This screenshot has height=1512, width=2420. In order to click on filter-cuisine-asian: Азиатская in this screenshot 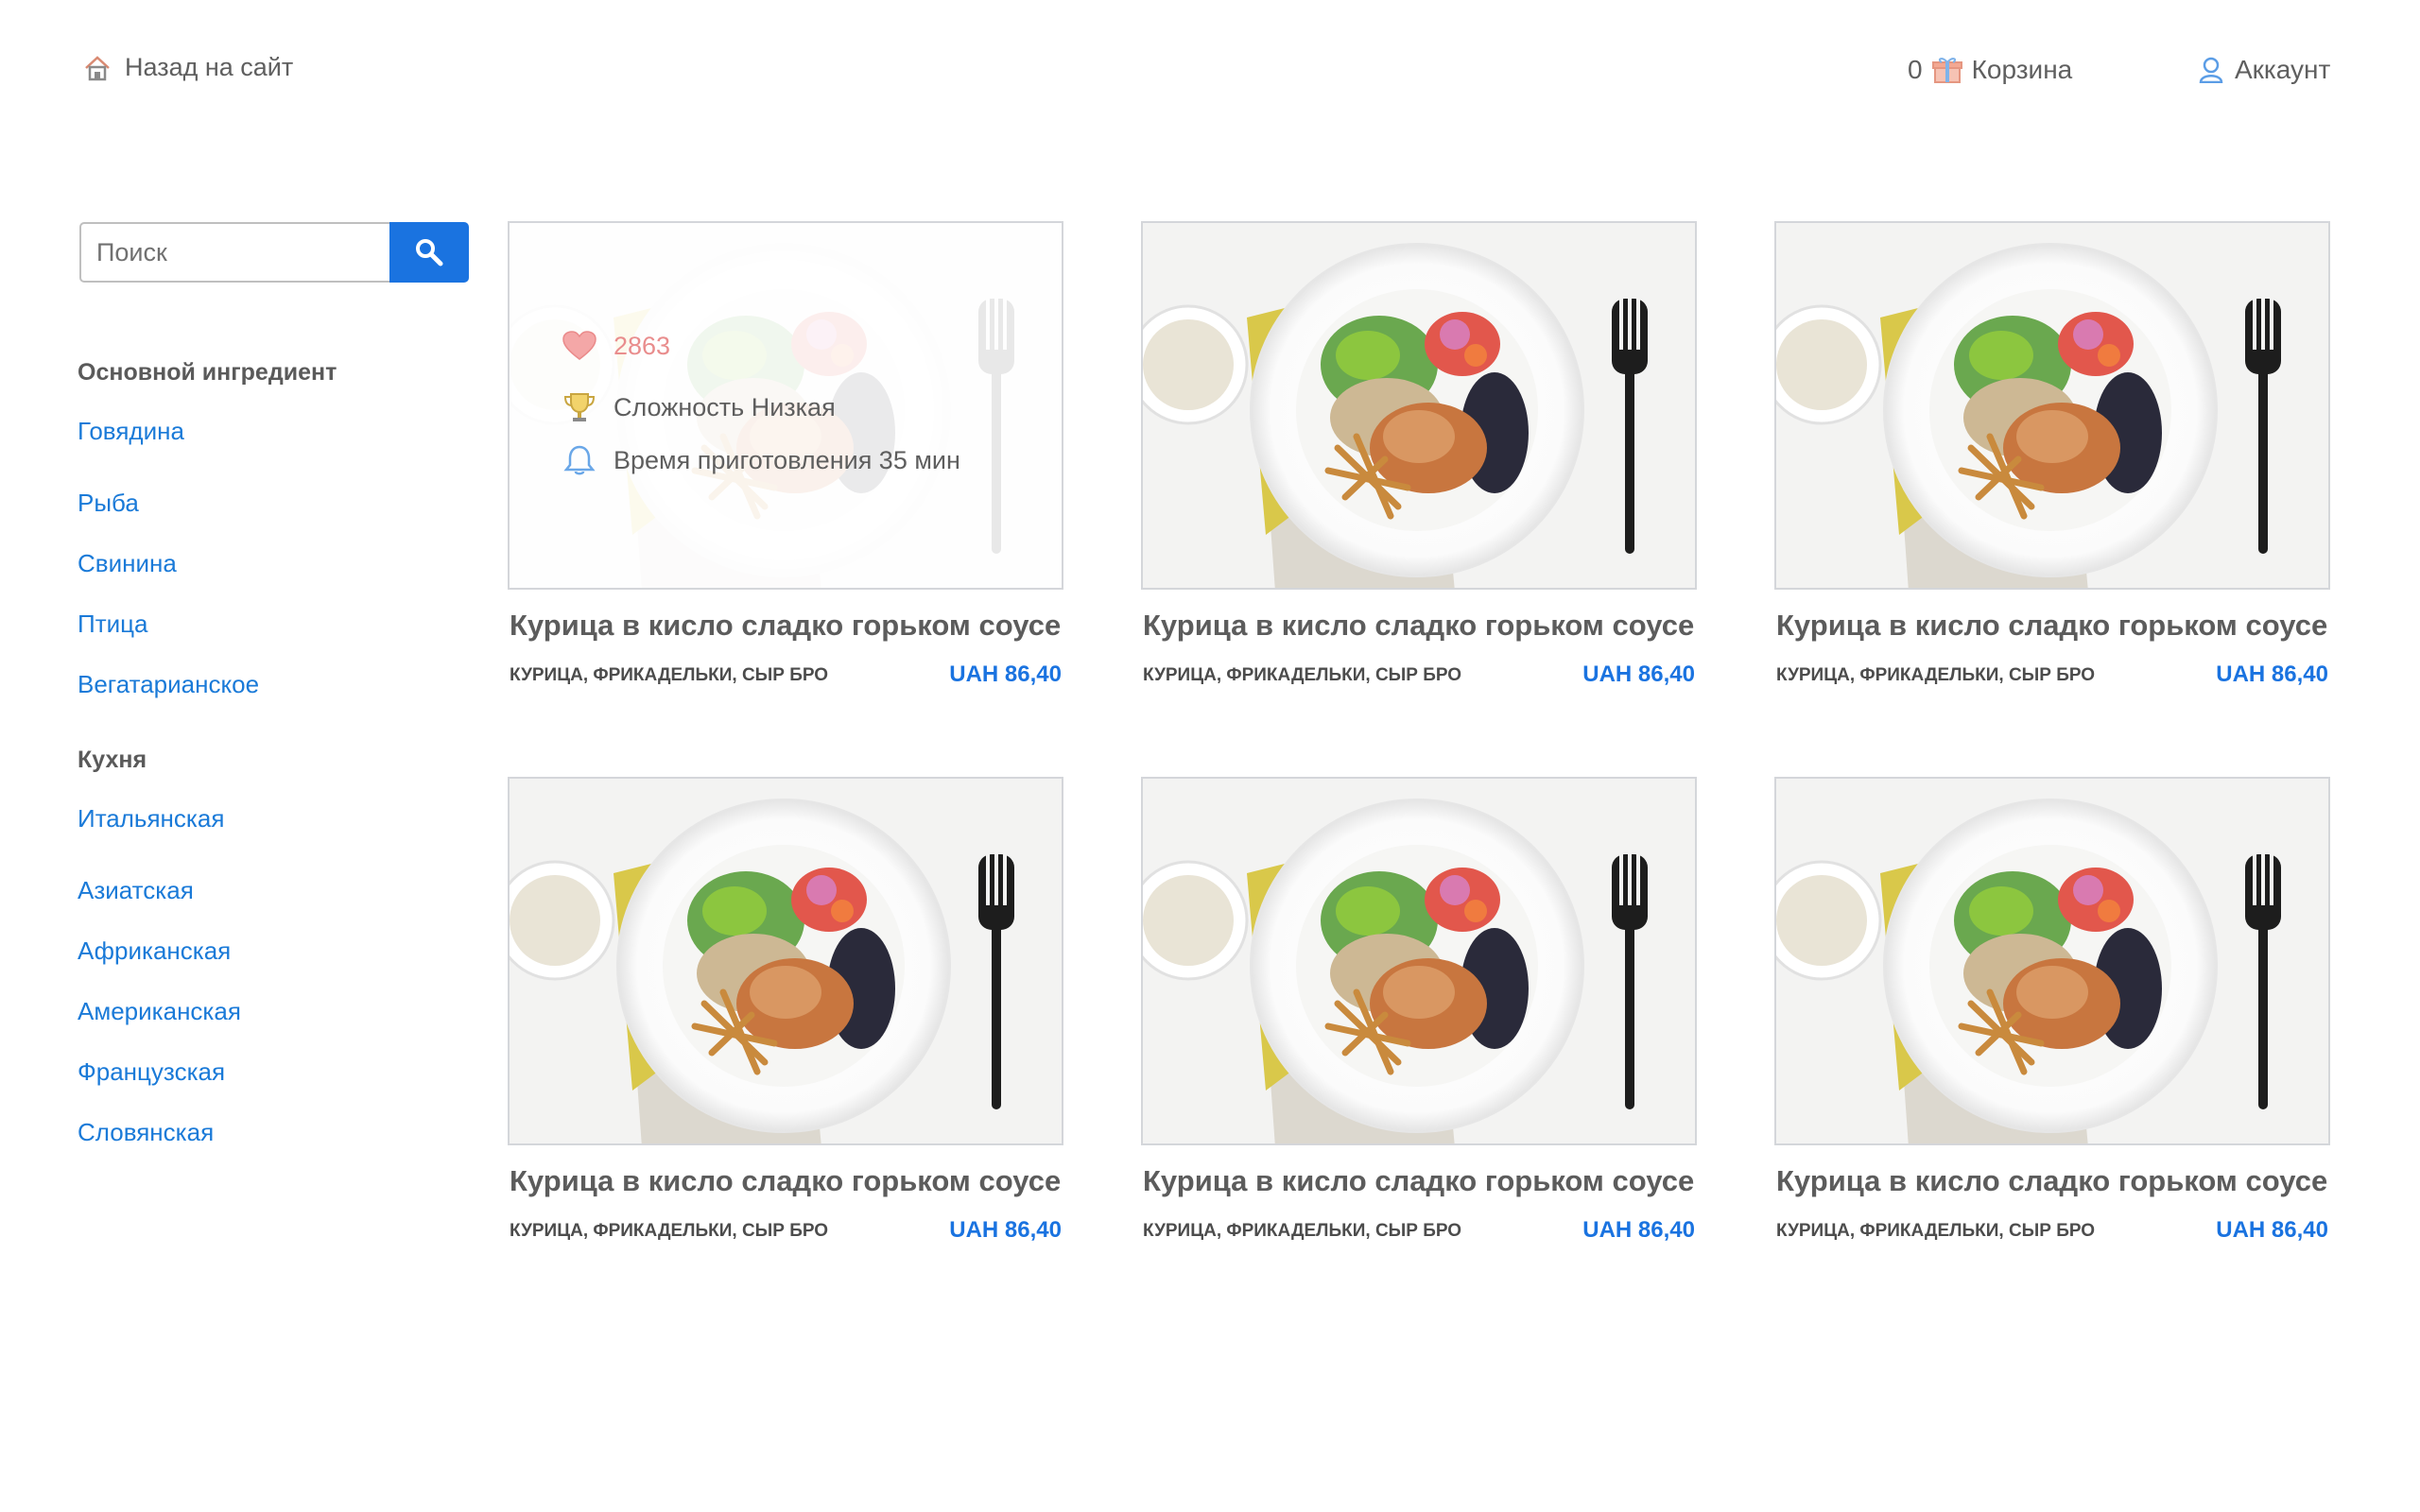, I will do `click(159, 890)`.